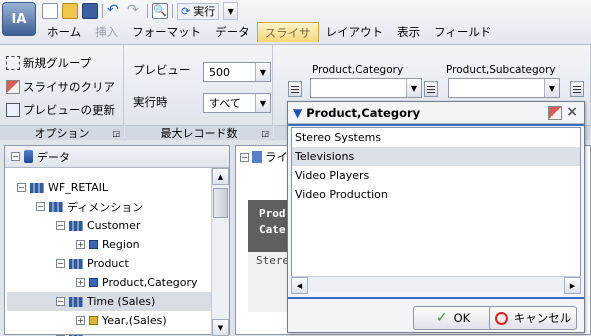 Image resolution: width=591 pixels, height=336 pixels. Describe the element at coordinates (62, 187) in the screenshot. I see `tree-item: −WF_RETAIL` at that location.